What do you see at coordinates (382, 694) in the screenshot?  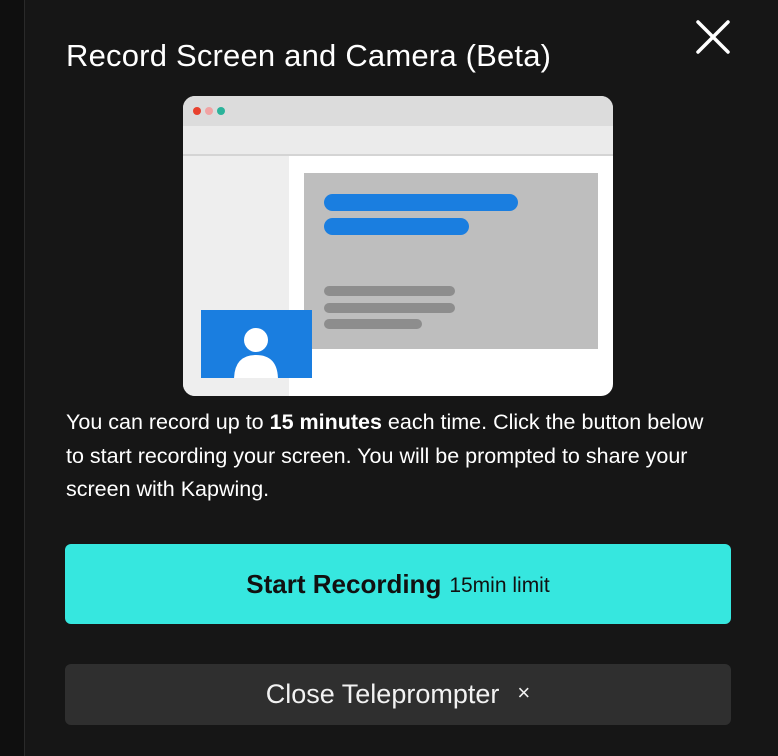 I see `close-teleprompter-label: Close Teleprompter` at bounding box center [382, 694].